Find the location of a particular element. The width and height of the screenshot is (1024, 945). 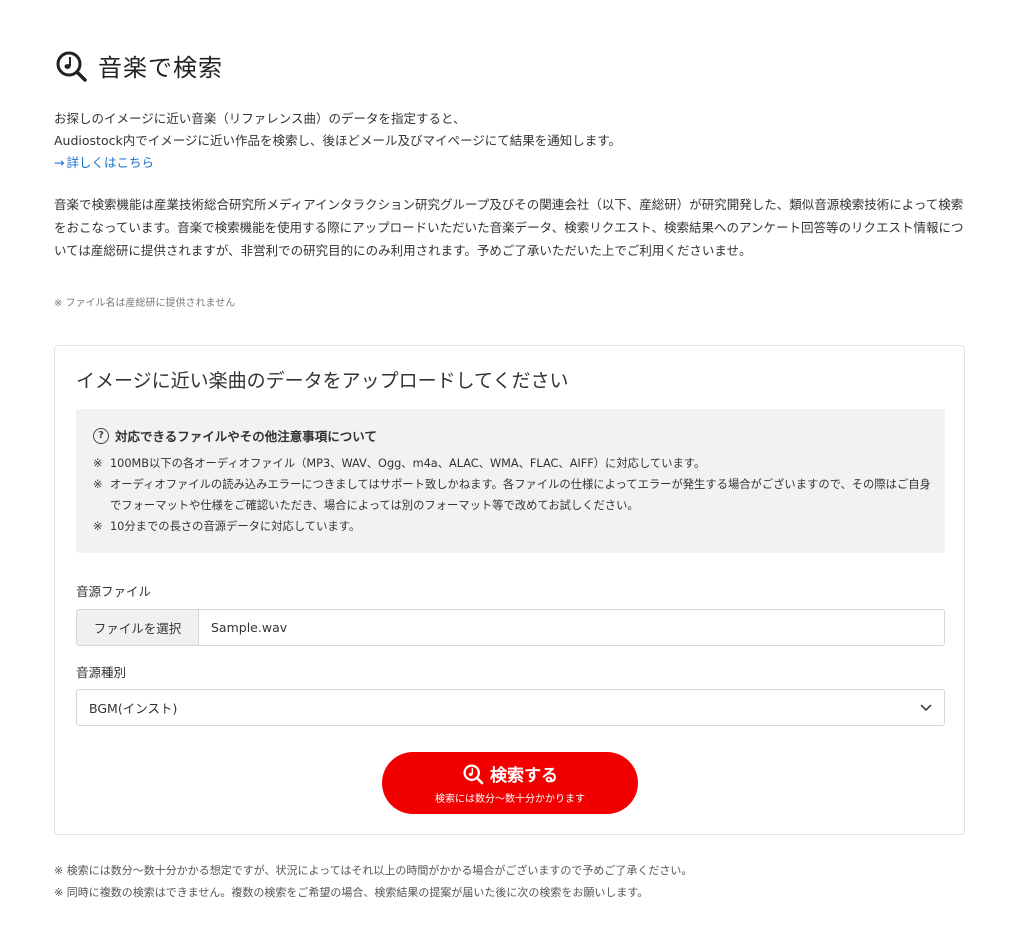

details-link-label: 詳しくはこちら is located at coordinates (110, 162).